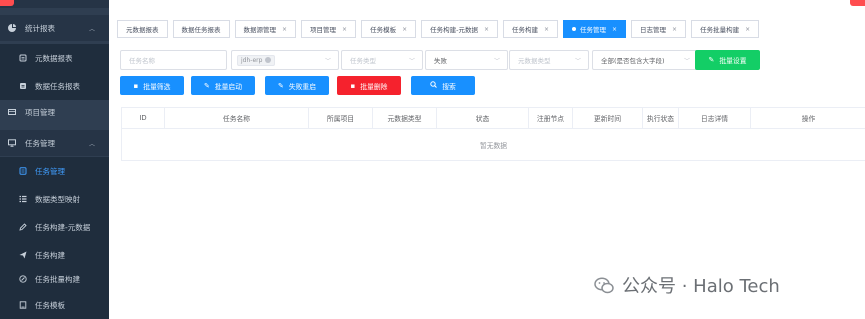 The width and height of the screenshot is (865, 319). I want to click on column-header: 注册节点, so click(551, 118).